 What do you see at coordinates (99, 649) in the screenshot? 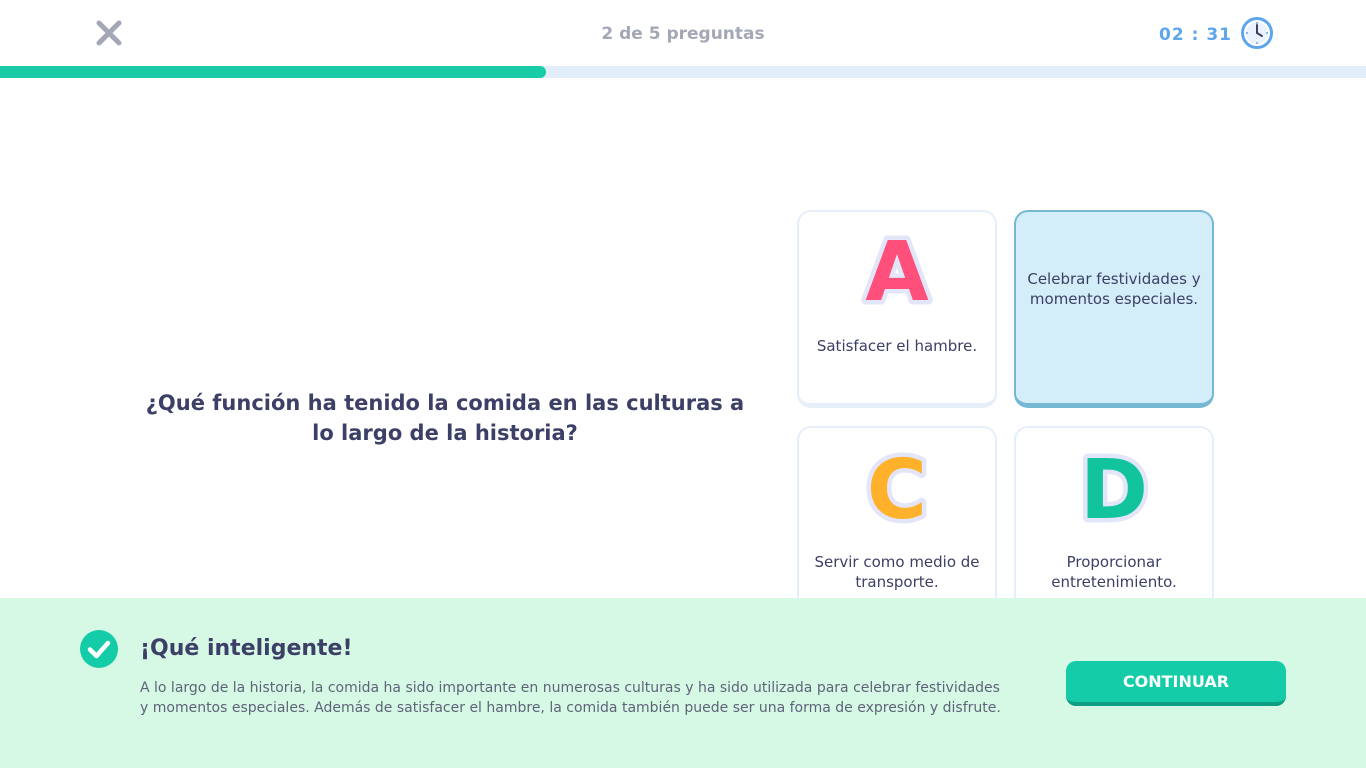
I see `check-circle-icon` at bounding box center [99, 649].